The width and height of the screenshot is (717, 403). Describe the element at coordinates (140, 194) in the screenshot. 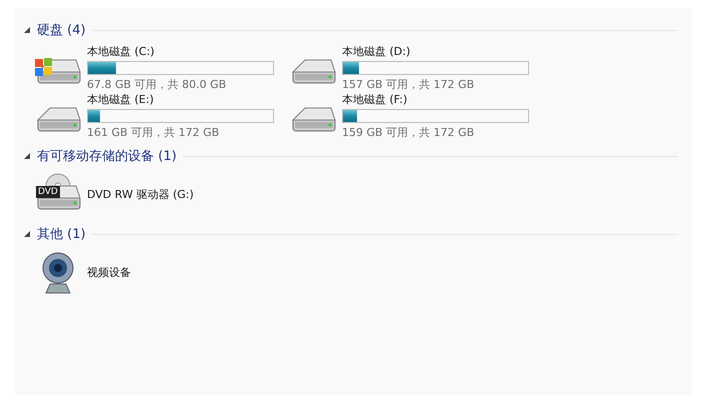

I see `device-name: DVD RW 驱动器 (G:)` at that location.